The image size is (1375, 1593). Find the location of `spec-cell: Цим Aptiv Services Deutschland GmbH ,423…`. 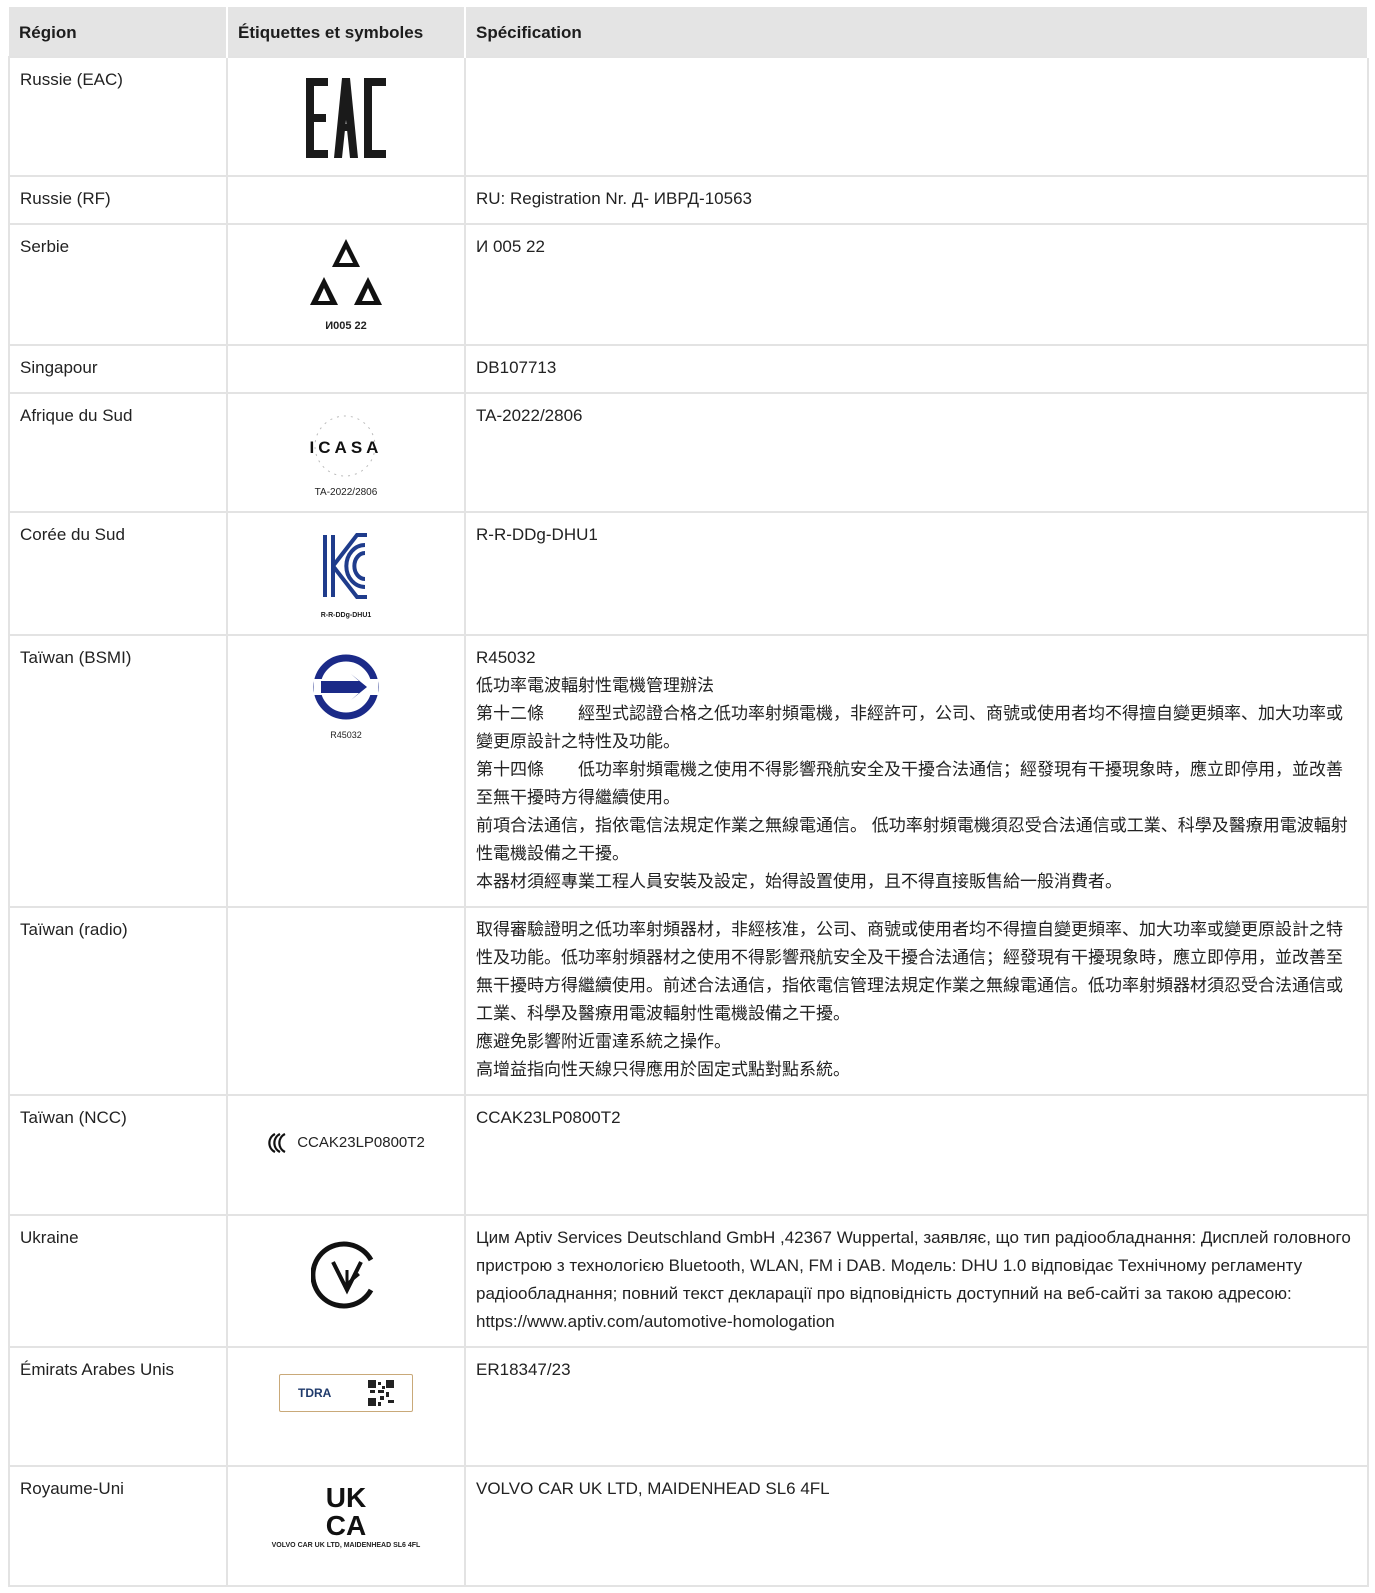

spec-cell: Цим Aptiv Services Deutschland GmbH ,423… is located at coordinates (916, 1281).